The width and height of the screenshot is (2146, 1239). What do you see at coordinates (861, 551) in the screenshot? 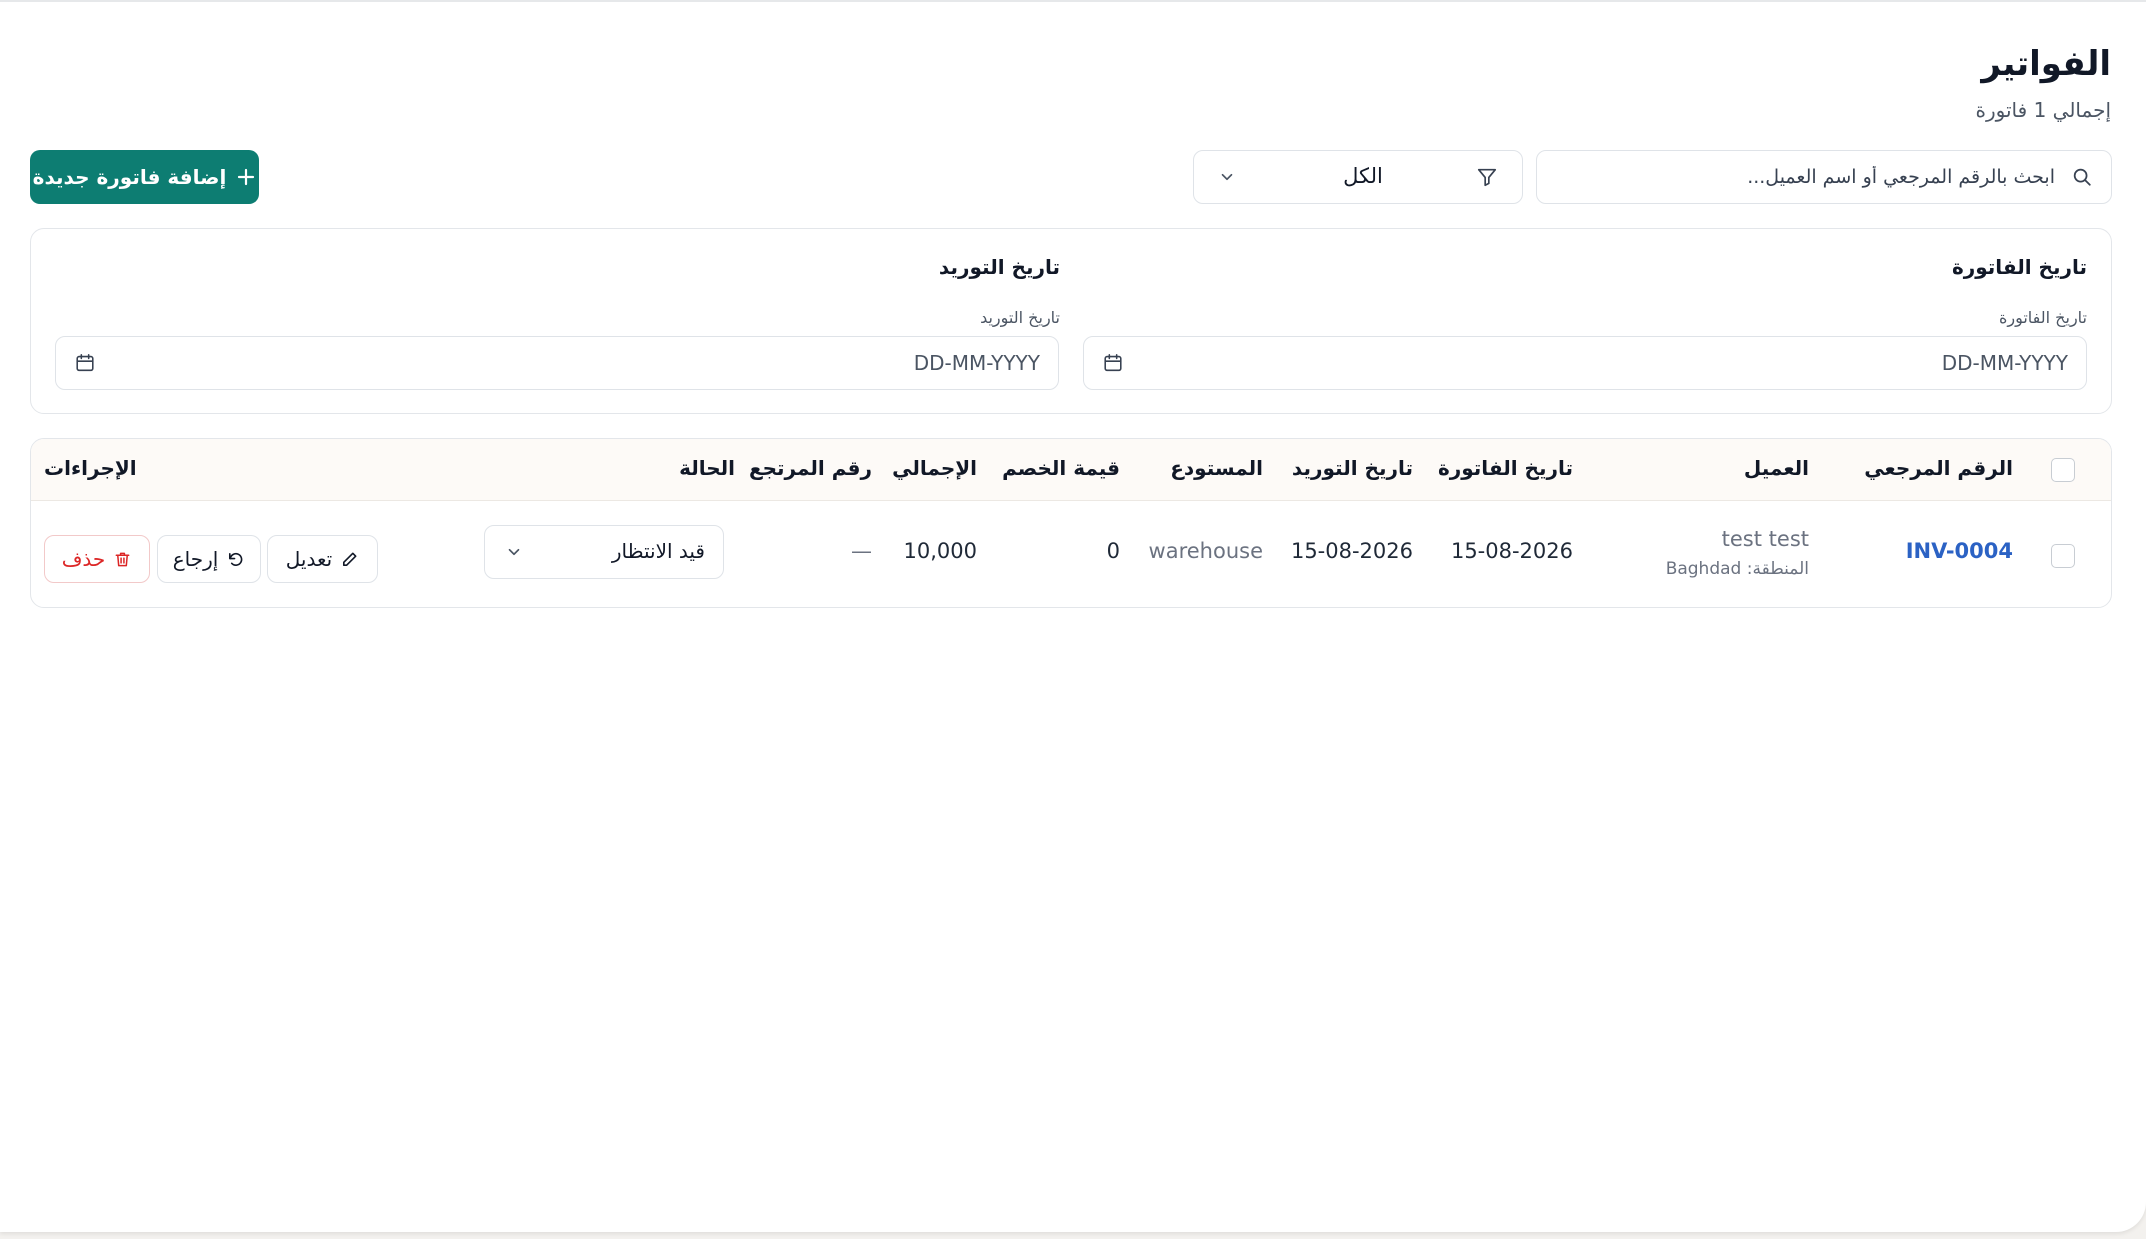
I see `return-number-cell: —` at bounding box center [861, 551].